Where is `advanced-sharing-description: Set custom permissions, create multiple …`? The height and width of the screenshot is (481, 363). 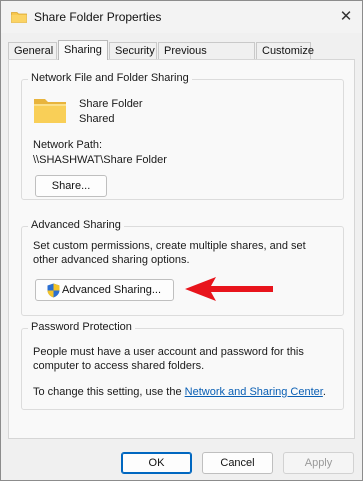 advanced-sharing-description: Set custom permissions, create multiple … is located at coordinates (169, 253).